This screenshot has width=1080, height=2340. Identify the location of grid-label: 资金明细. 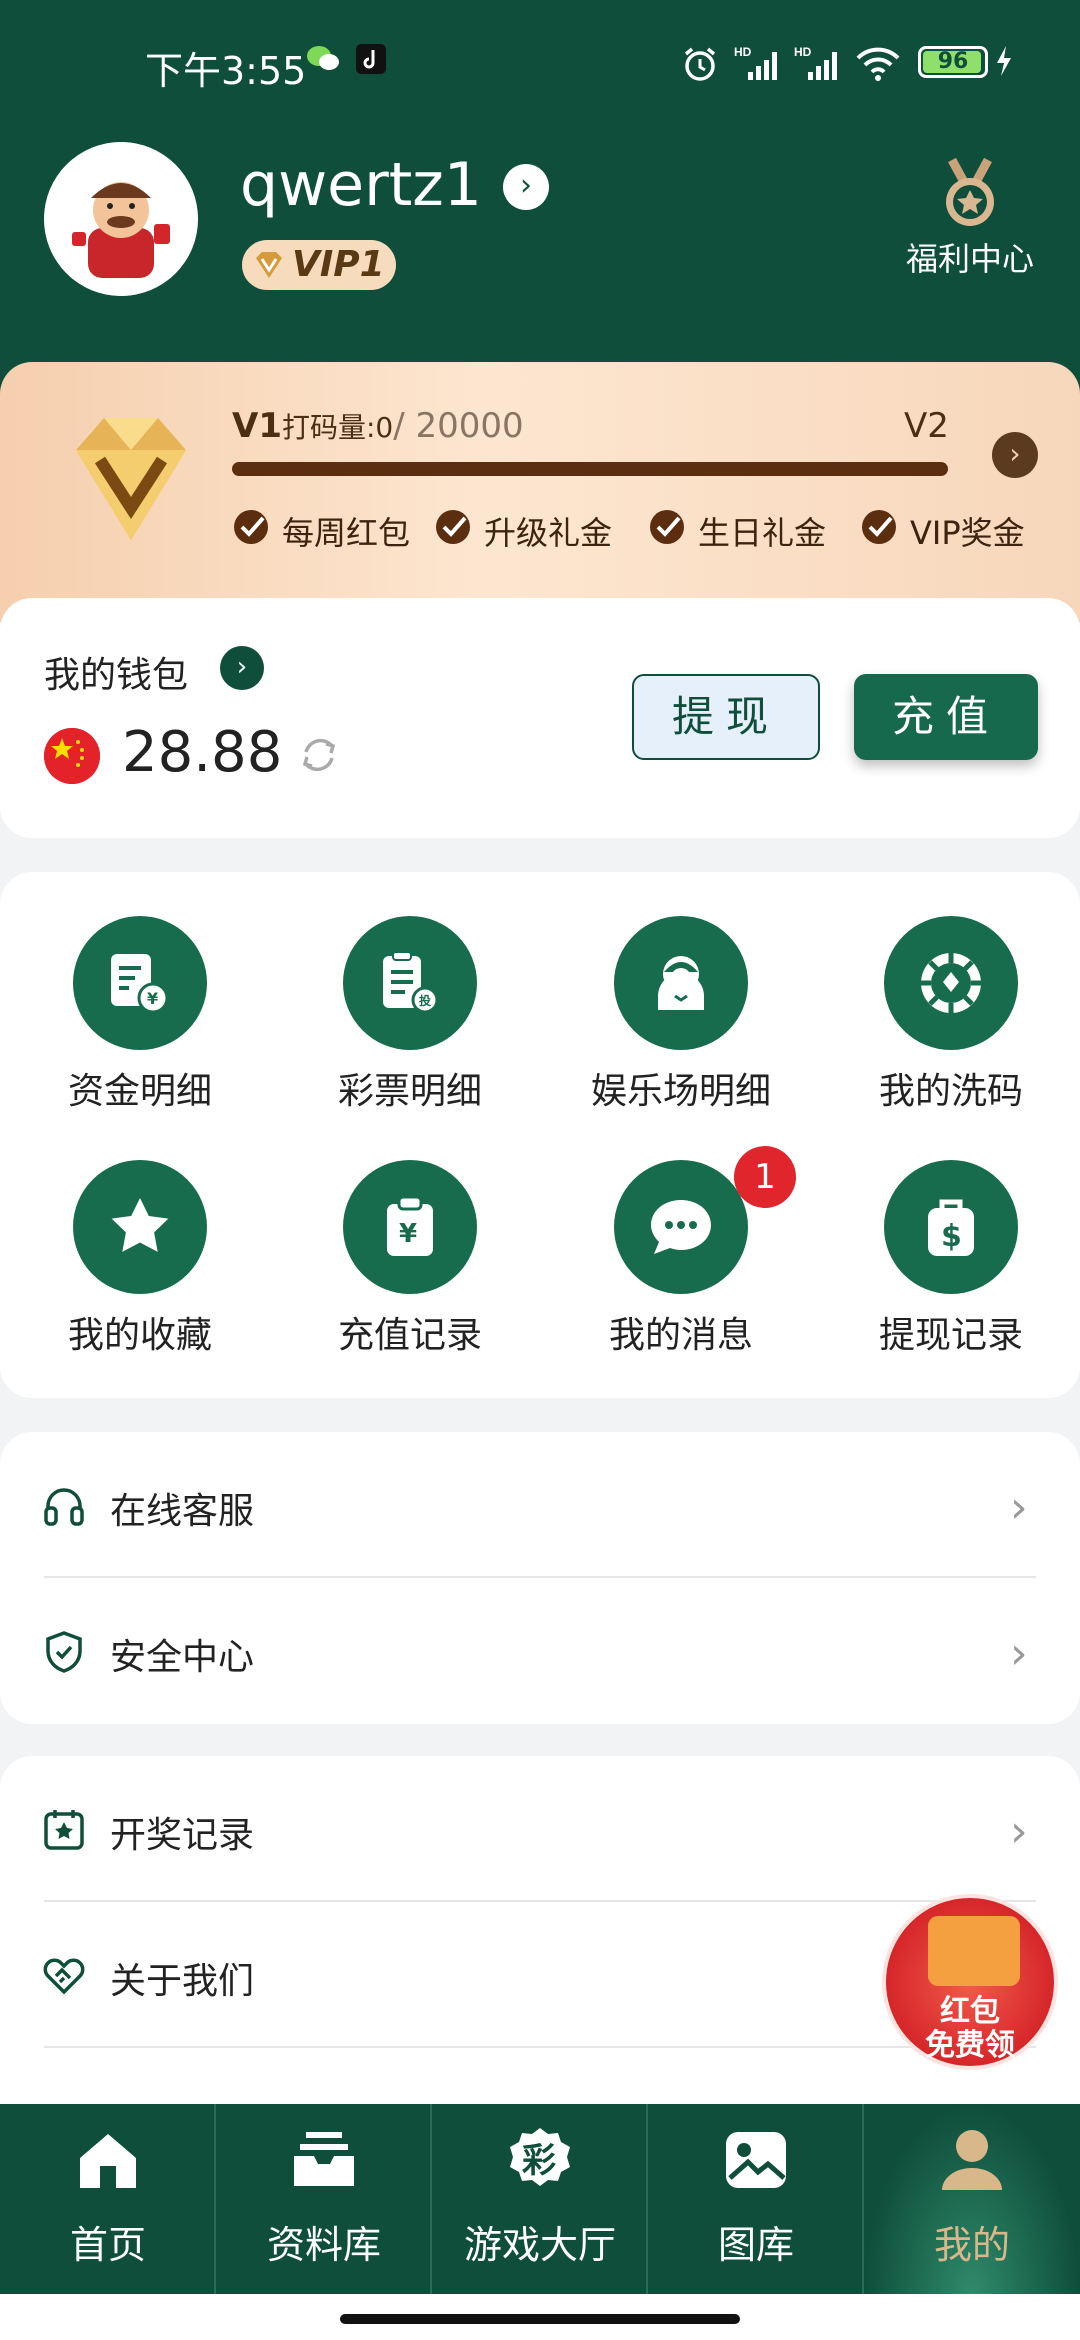
(139, 1091).